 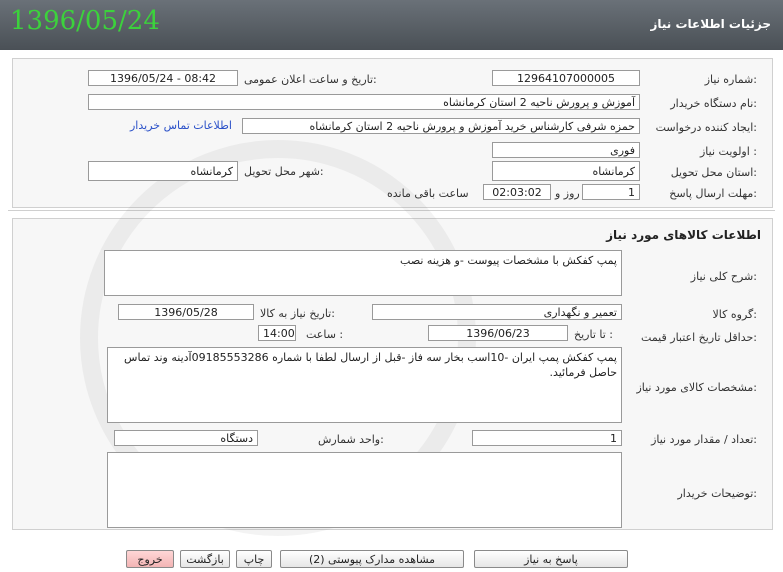 What do you see at coordinates (284, 171) in the screenshot?
I see `city-label: شهر محل تحویل:` at bounding box center [284, 171].